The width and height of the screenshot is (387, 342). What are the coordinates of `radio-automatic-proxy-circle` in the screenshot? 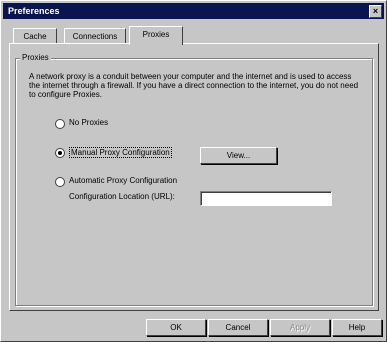 It's located at (60, 182).